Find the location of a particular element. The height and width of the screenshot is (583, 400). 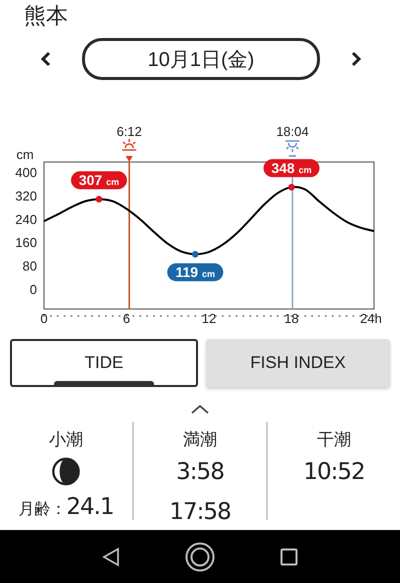

tide-column-title: 満潮 is located at coordinates (200, 440).